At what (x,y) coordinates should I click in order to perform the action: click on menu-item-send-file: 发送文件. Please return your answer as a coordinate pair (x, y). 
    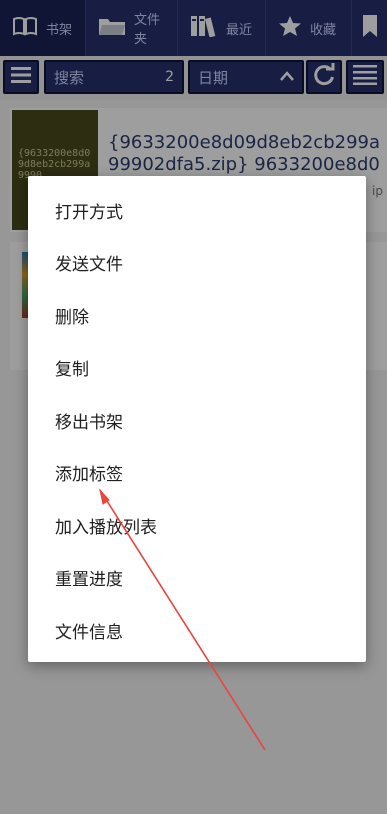
    Looking at the image, I should click on (197, 263).